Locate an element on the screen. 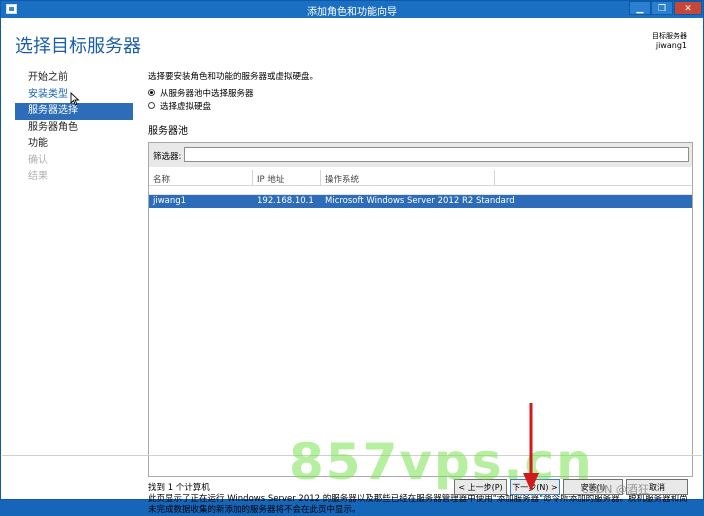 The image size is (704, 516). cell-name: jiwang1 is located at coordinates (170, 201).